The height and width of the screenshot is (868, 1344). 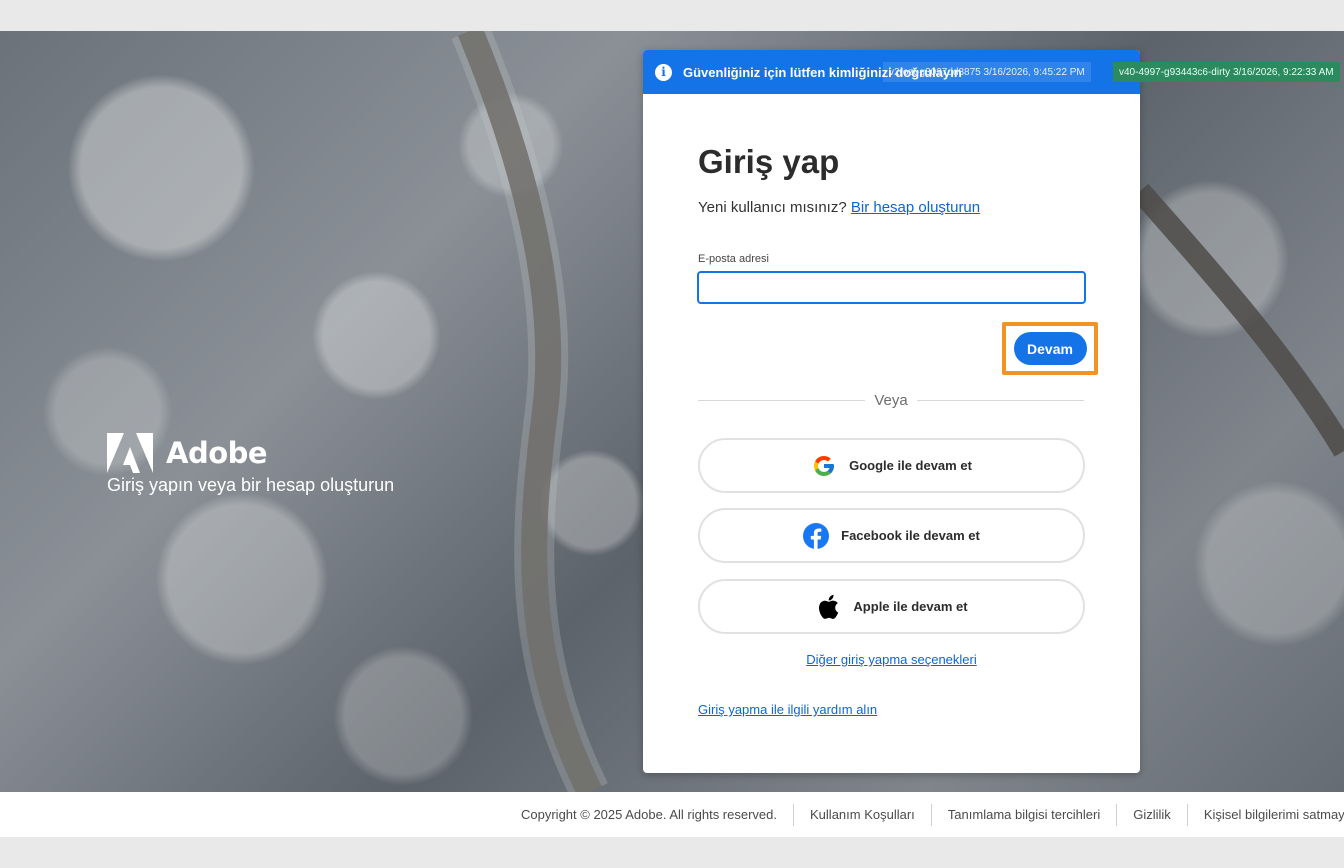 What do you see at coordinates (1151, 814) in the screenshot?
I see `footer-privacy-link: Gizlilik` at bounding box center [1151, 814].